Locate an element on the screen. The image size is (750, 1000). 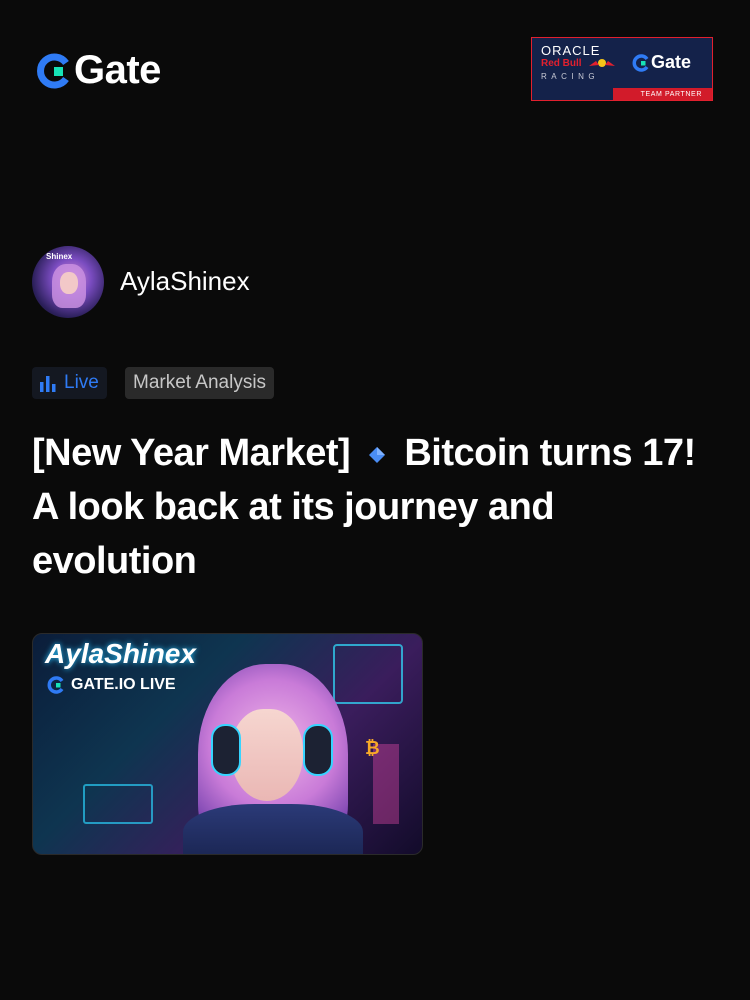
thumbnail-live-label: GATE.IO LIVE is located at coordinates (111, 685).